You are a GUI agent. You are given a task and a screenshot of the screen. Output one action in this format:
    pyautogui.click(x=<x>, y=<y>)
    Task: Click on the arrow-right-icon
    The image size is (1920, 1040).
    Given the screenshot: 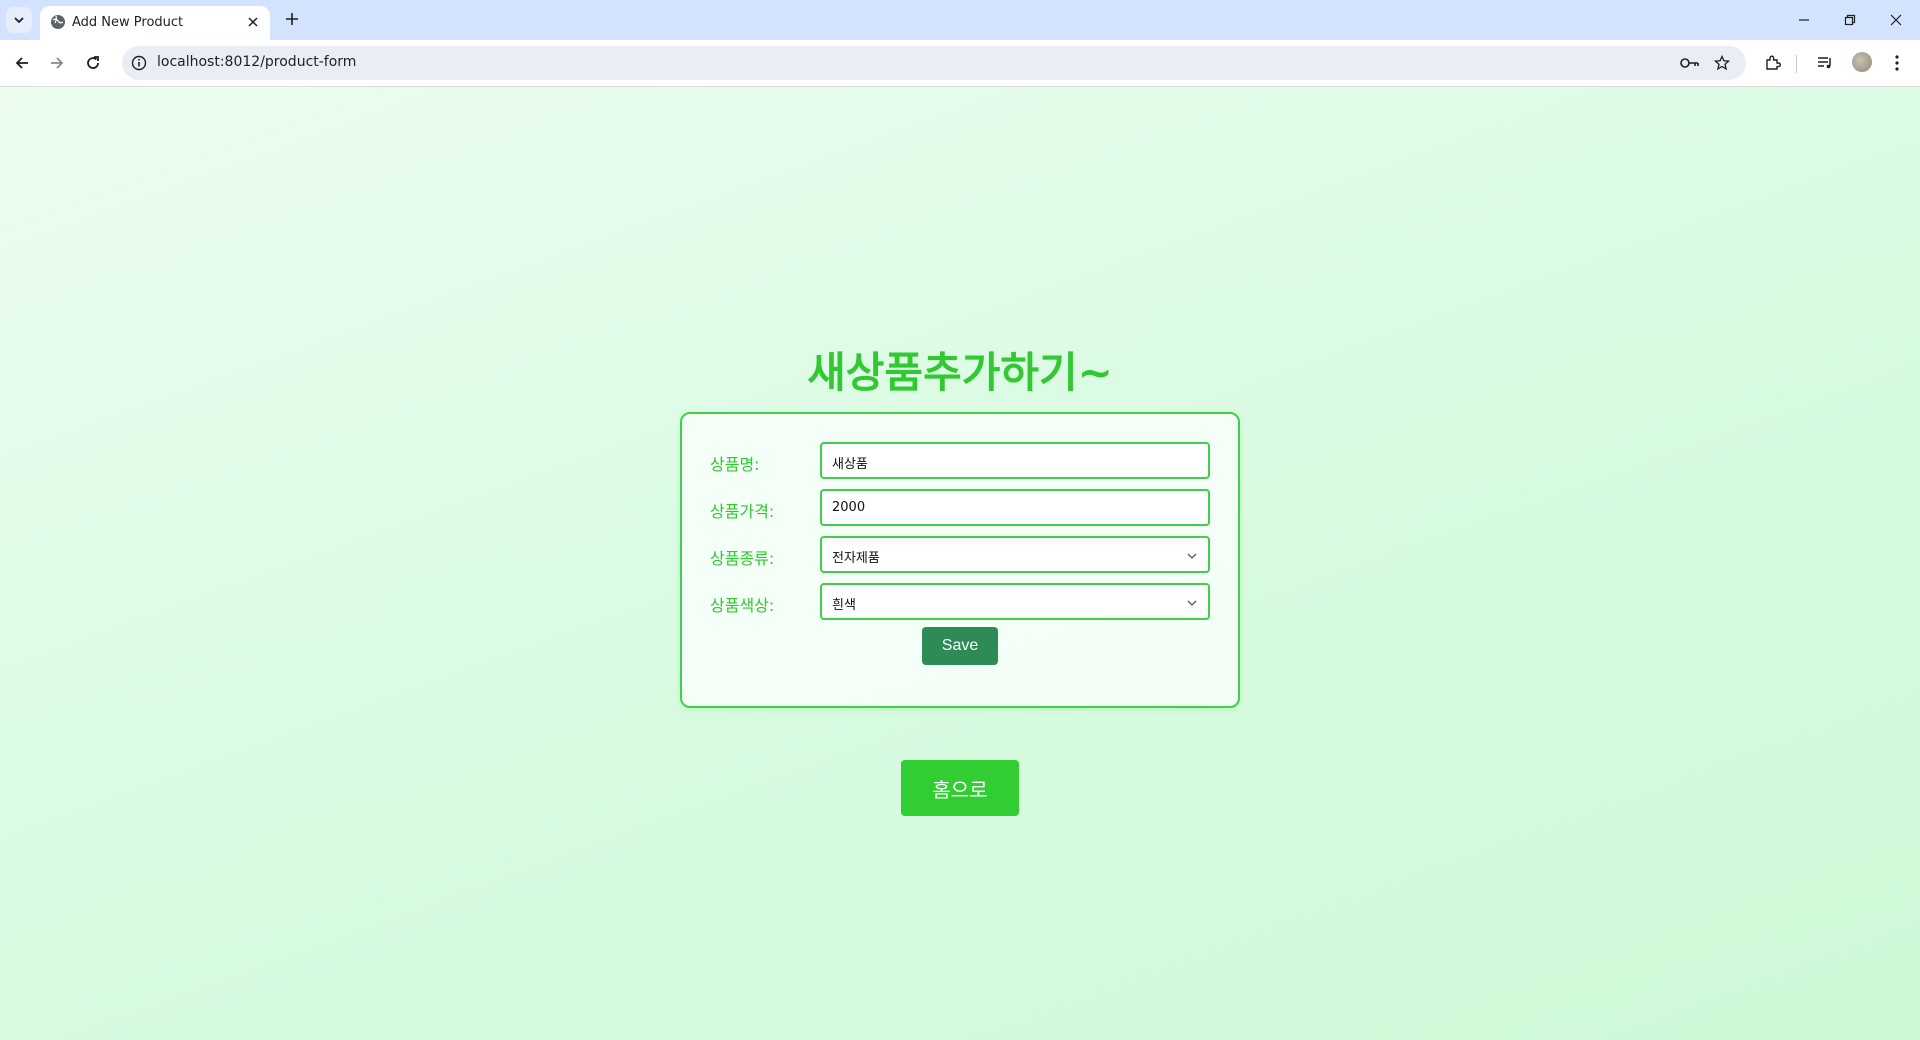 What is the action you would take?
    pyautogui.click(x=57, y=63)
    